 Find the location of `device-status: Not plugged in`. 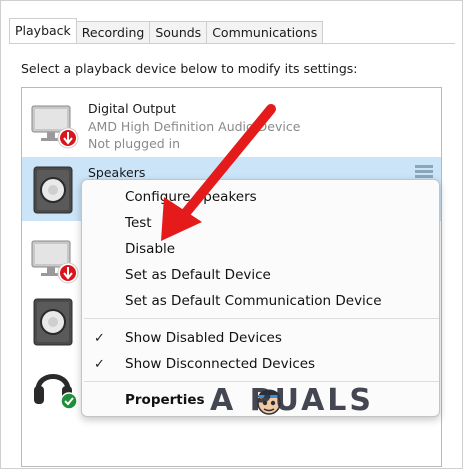

device-status: Not plugged in is located at coordinates (134, 143).